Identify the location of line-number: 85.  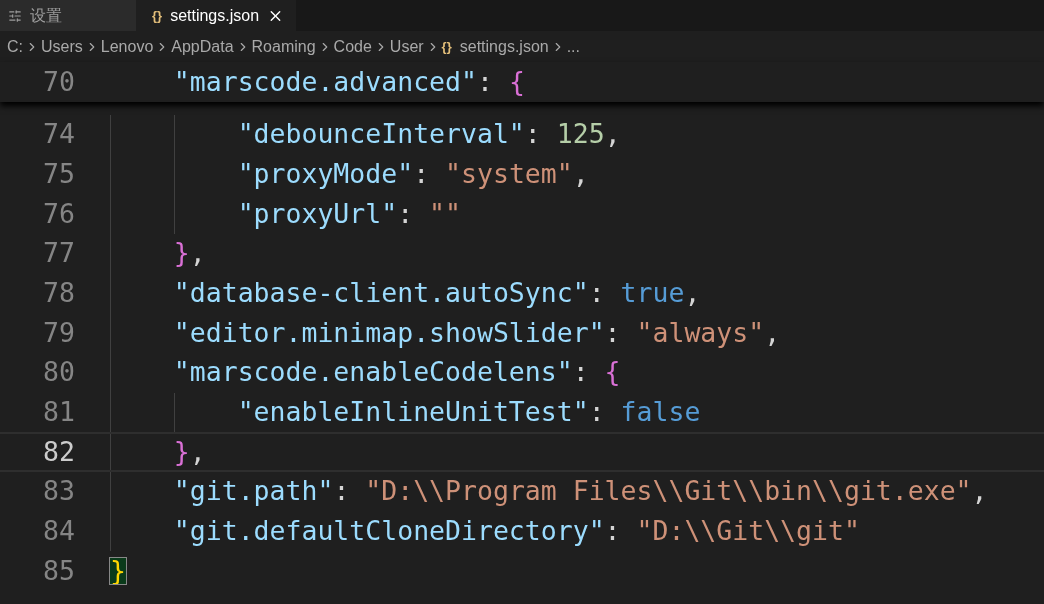
(58, 571).